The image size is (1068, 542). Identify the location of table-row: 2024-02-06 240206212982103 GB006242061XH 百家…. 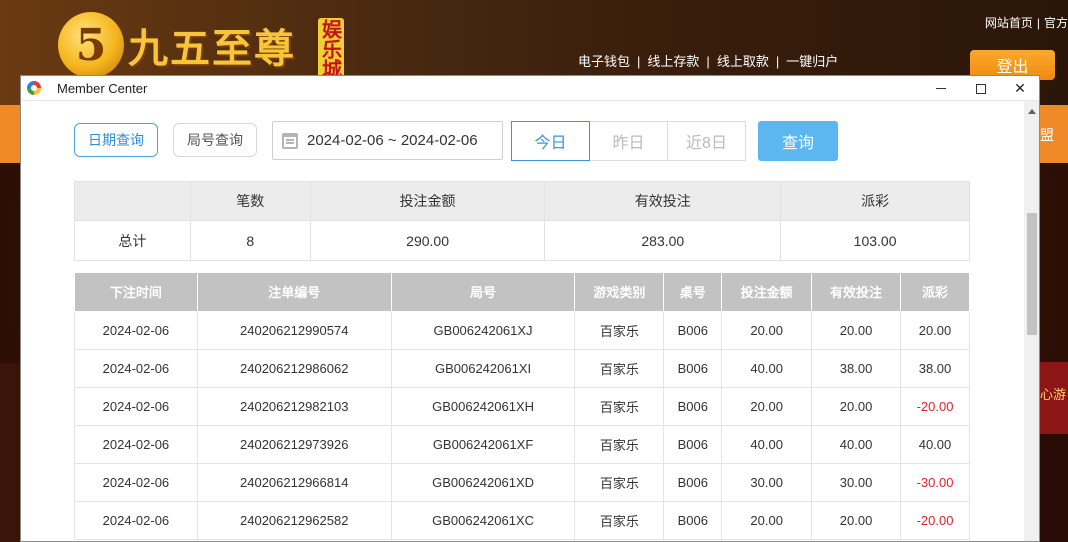
(522, 406).